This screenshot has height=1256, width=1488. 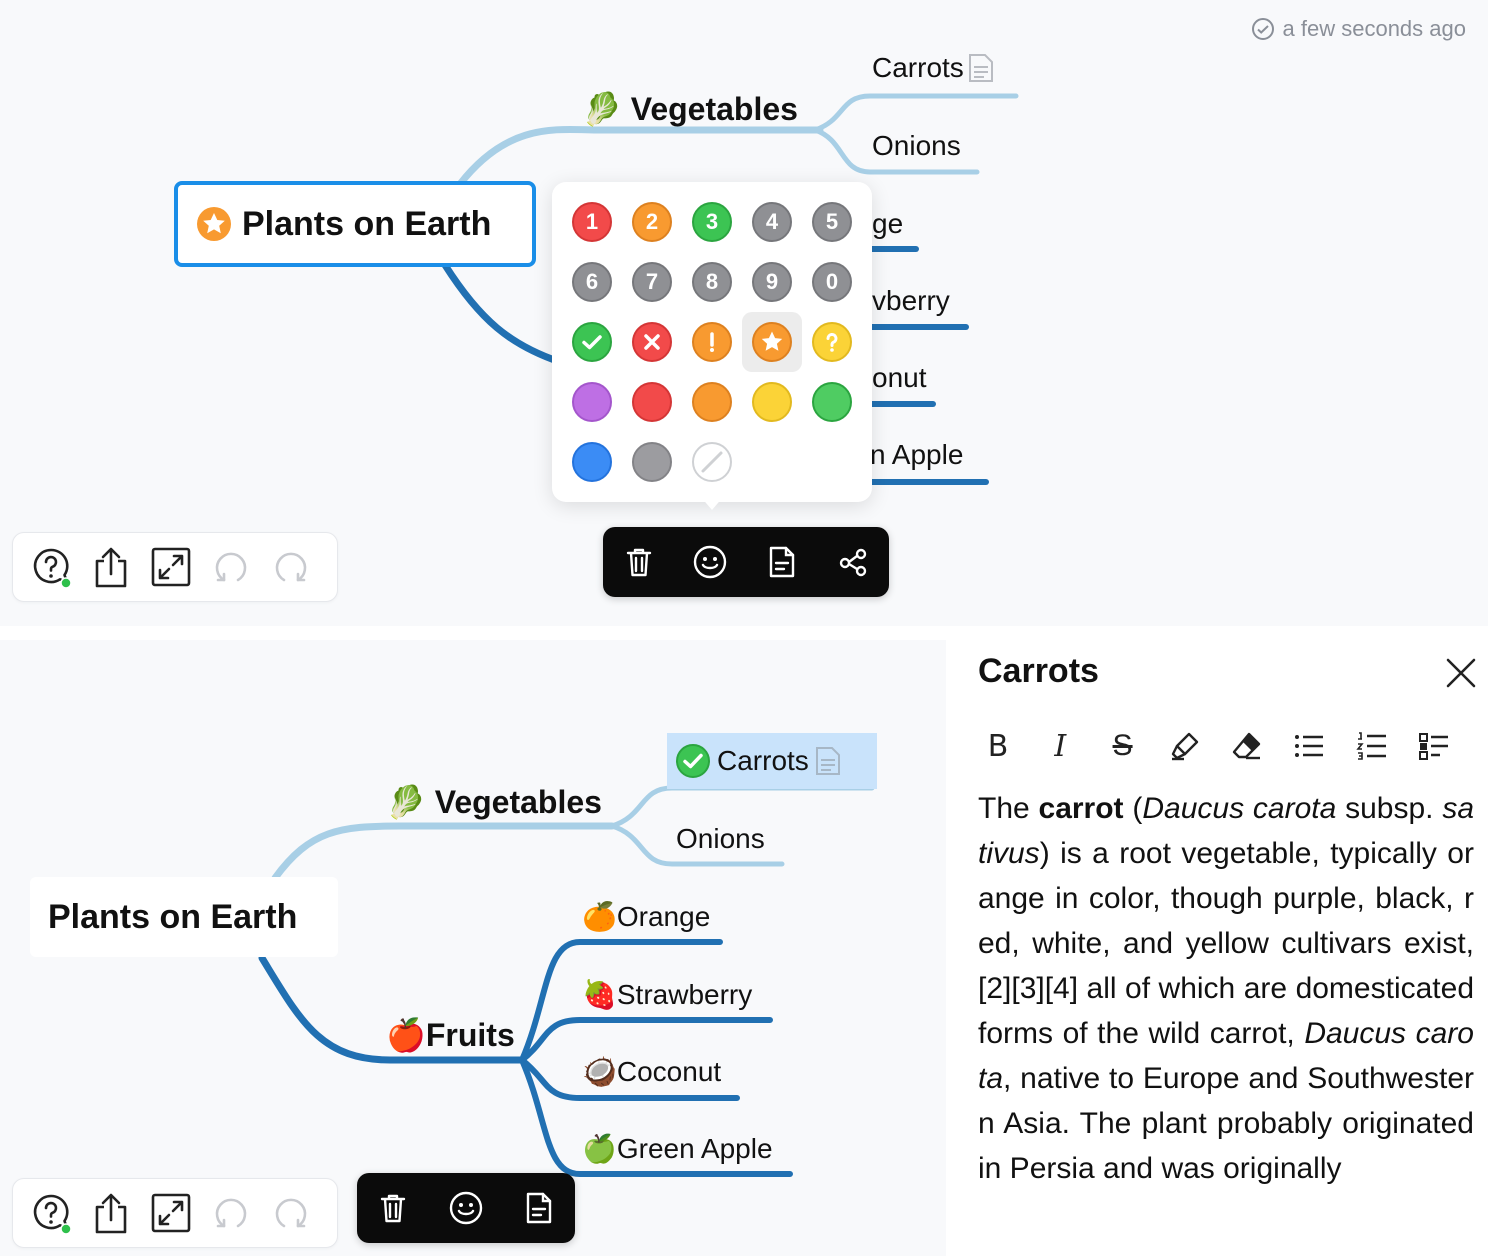 I want to click on marker-check, so click(x=592, y=342).